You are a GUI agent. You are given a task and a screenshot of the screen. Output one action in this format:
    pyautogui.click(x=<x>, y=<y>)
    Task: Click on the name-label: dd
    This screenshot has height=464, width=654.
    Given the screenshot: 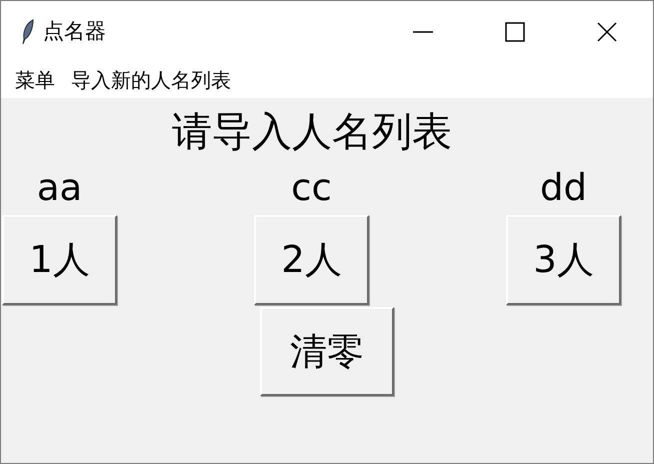 What is the action you would take?
    pyautogui.click(x=563, y=188)
    